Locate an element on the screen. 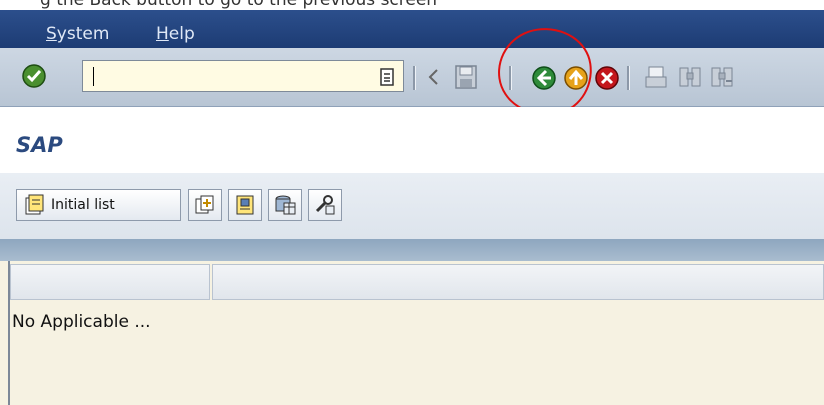 This screenshot has width=824, height=405. new-entry-icon is located at coordinates (205, 205).